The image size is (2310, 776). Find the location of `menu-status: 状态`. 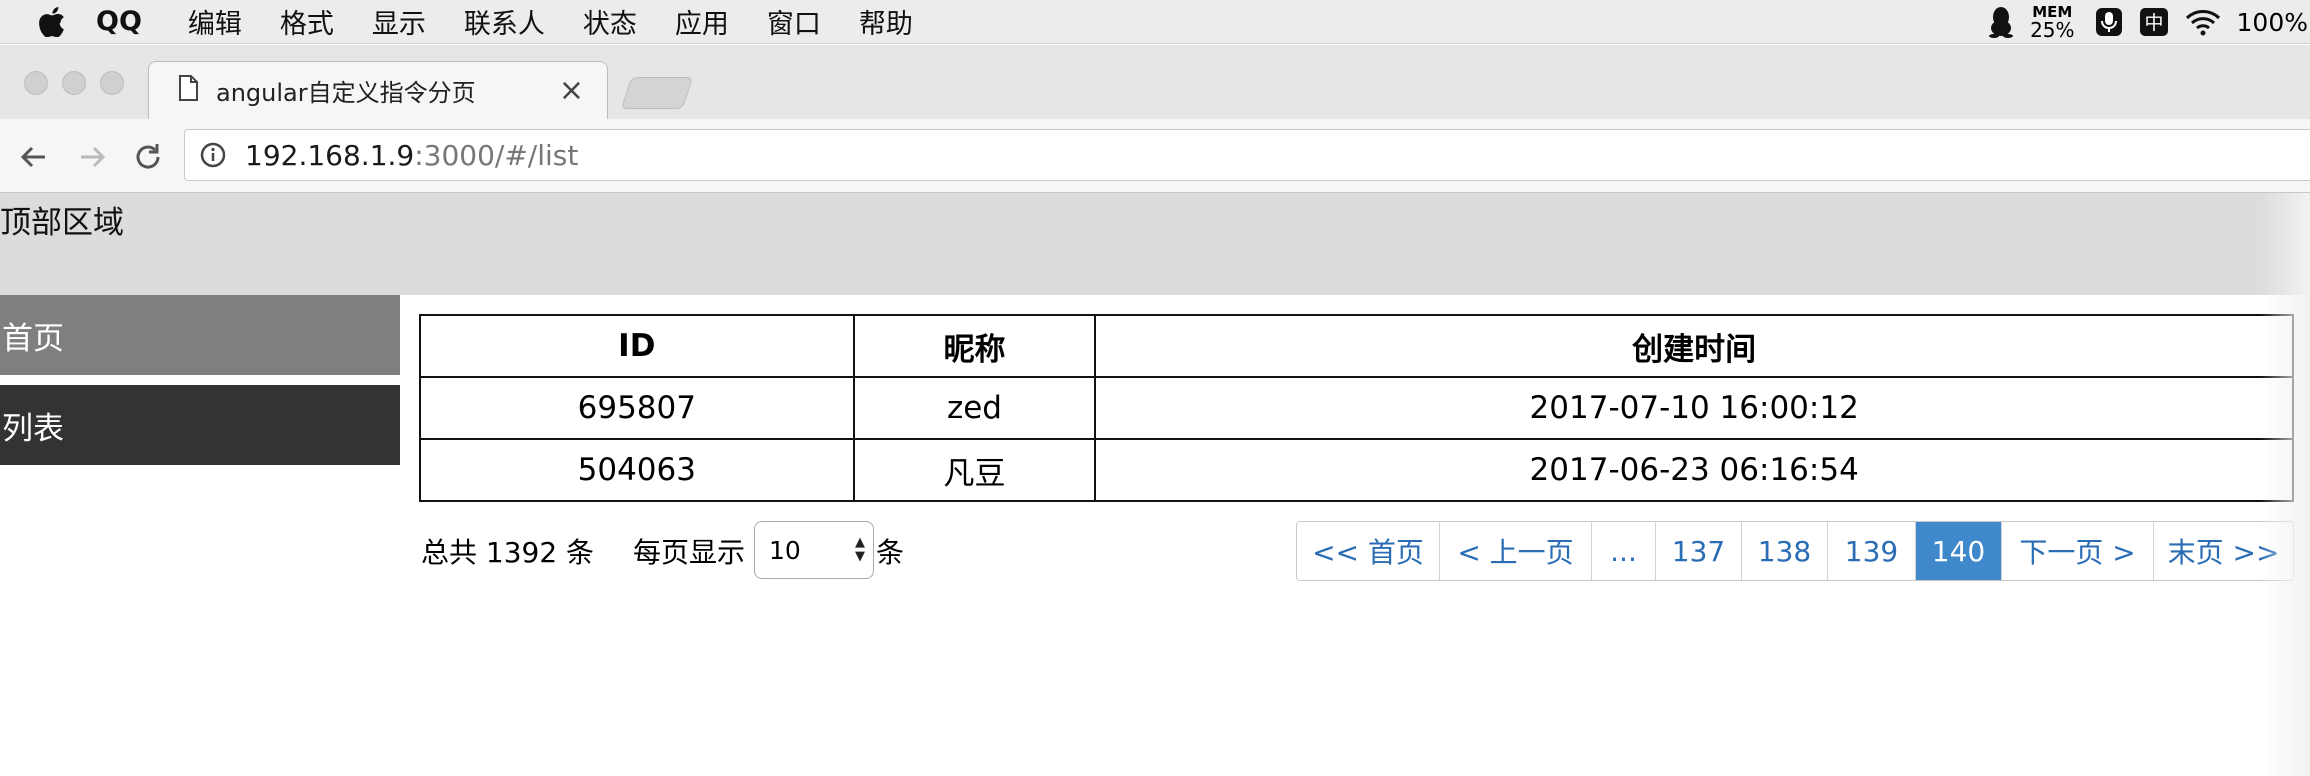

menu-status: 状态 is located at coordinates (610, 21).